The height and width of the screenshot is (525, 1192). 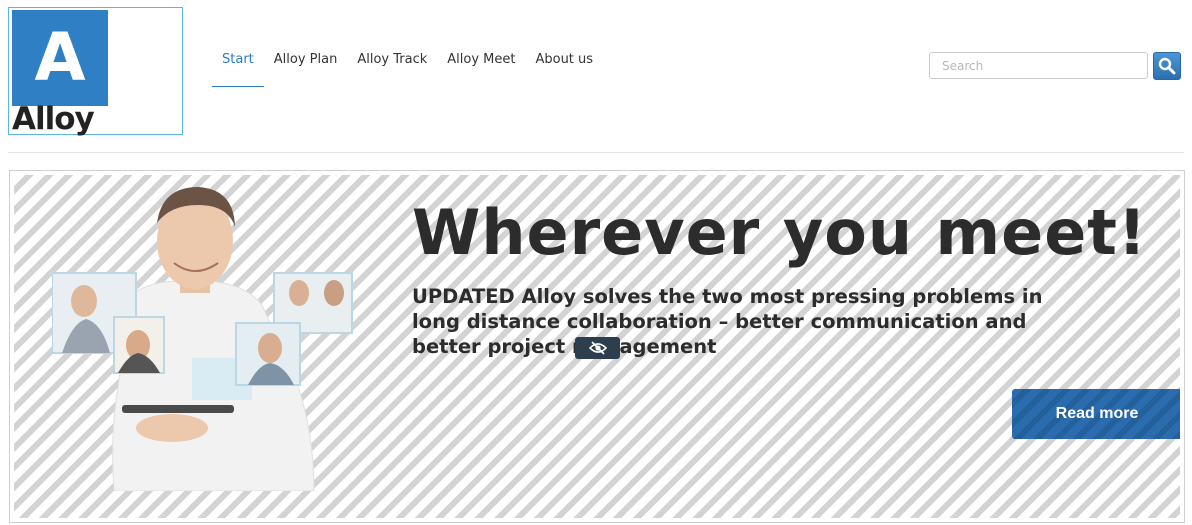 I want to click on nav-item-about-us: About us, so click(x=564, y=67).